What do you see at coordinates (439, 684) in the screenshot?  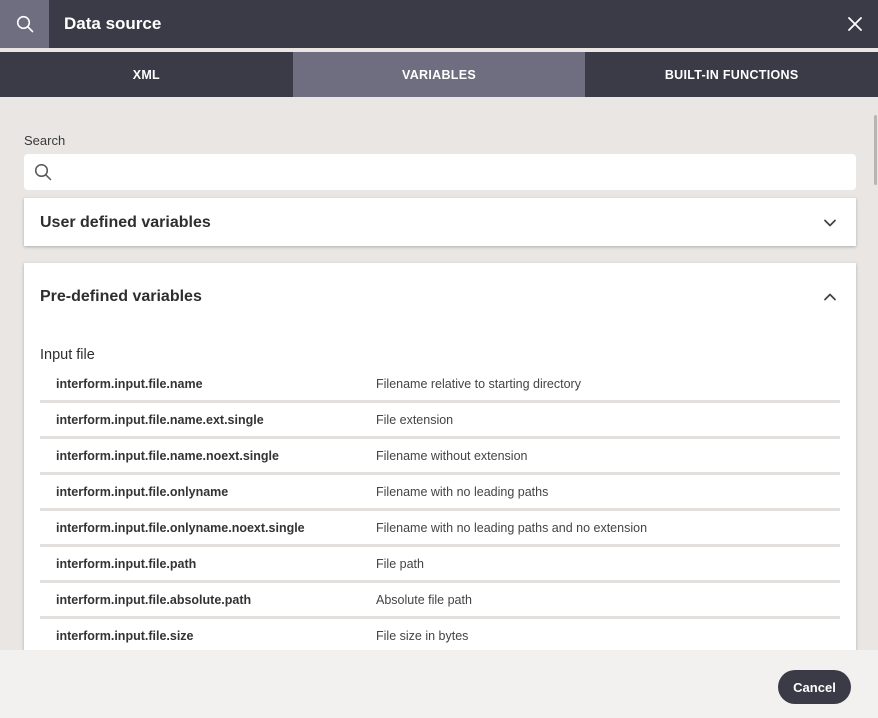 I see `dialog-footer: Cancel` at bounding box center [439, 684].